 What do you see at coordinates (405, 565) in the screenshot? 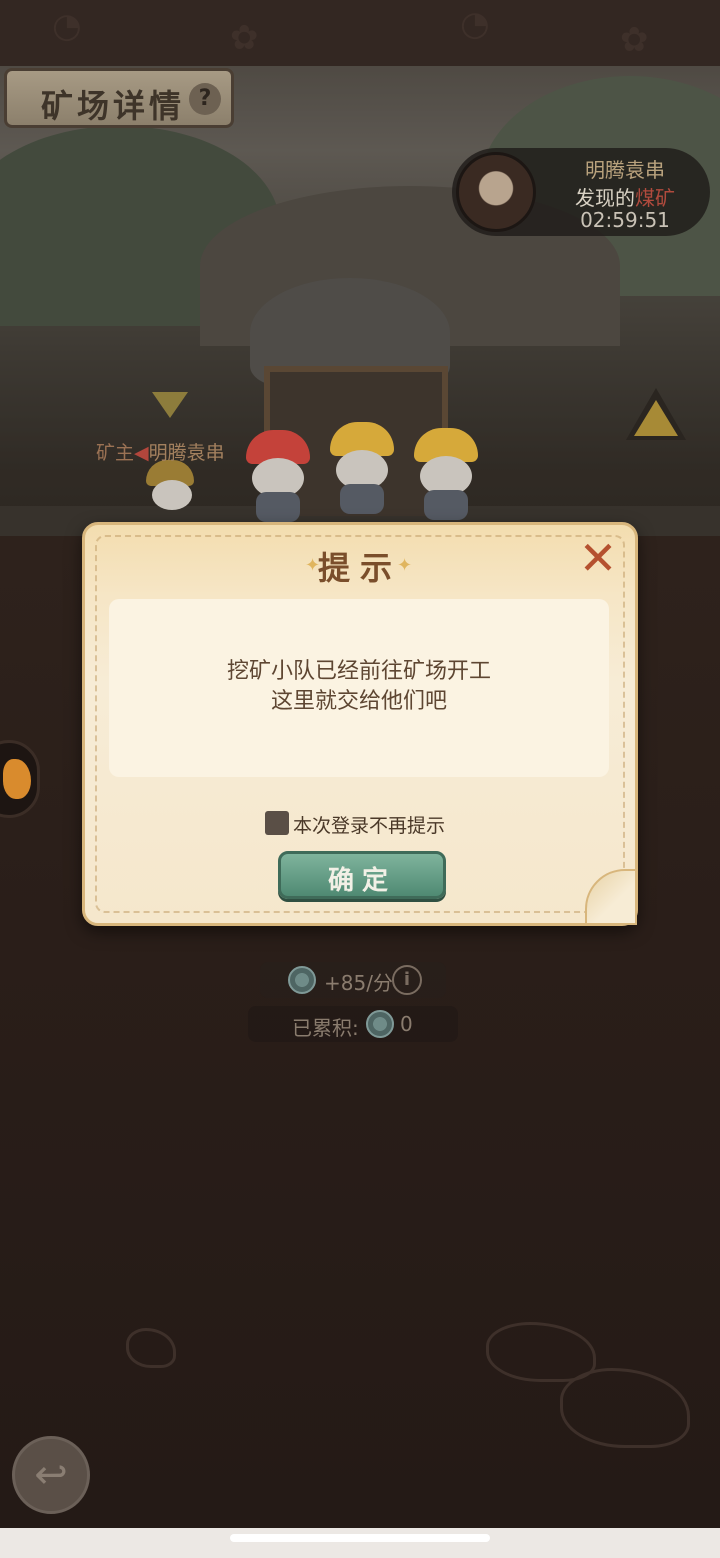
I see `sparkle-icon: ✦` at bounding box center [405, 565].